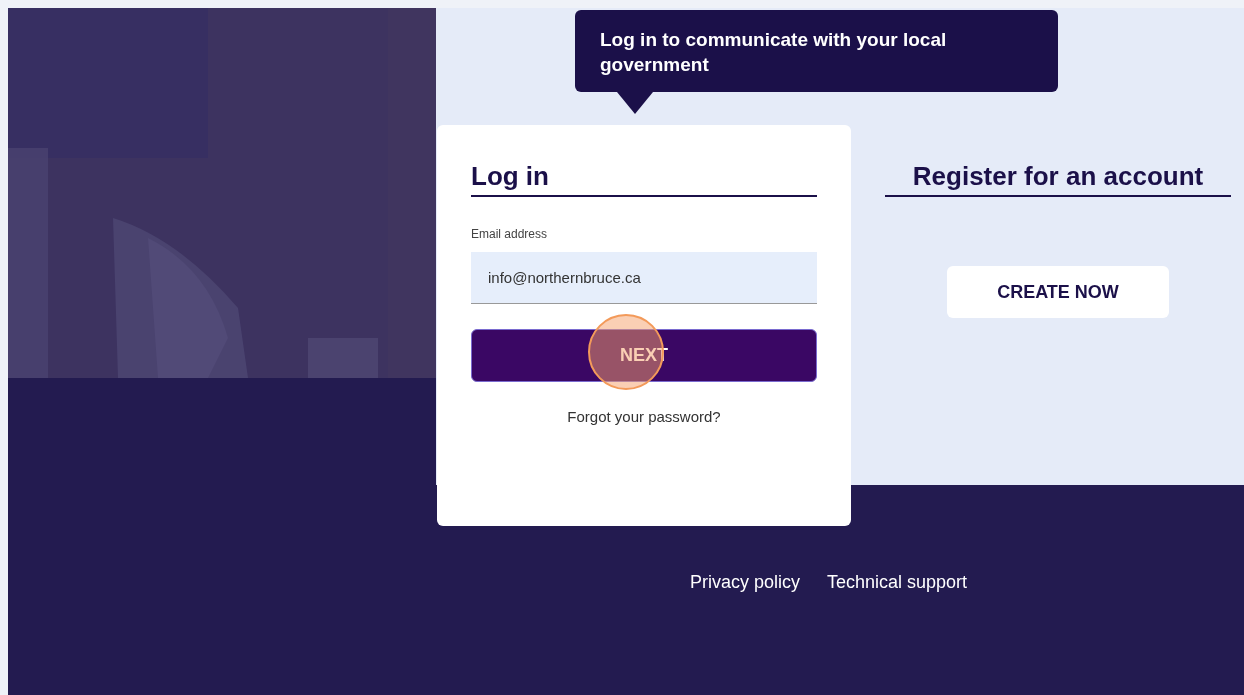 The width and height of the screenshot is (1244, 695). I want to click on create-now-button: CREATE NOW, so click(1058, 292).